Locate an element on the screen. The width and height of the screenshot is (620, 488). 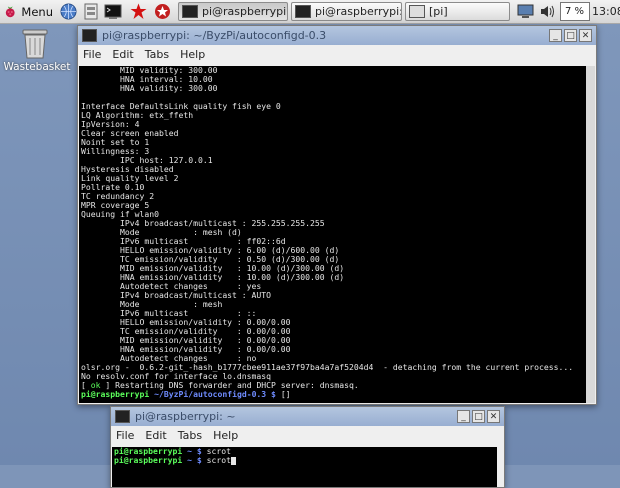
scrollbar is located at coordinates (590, 234).